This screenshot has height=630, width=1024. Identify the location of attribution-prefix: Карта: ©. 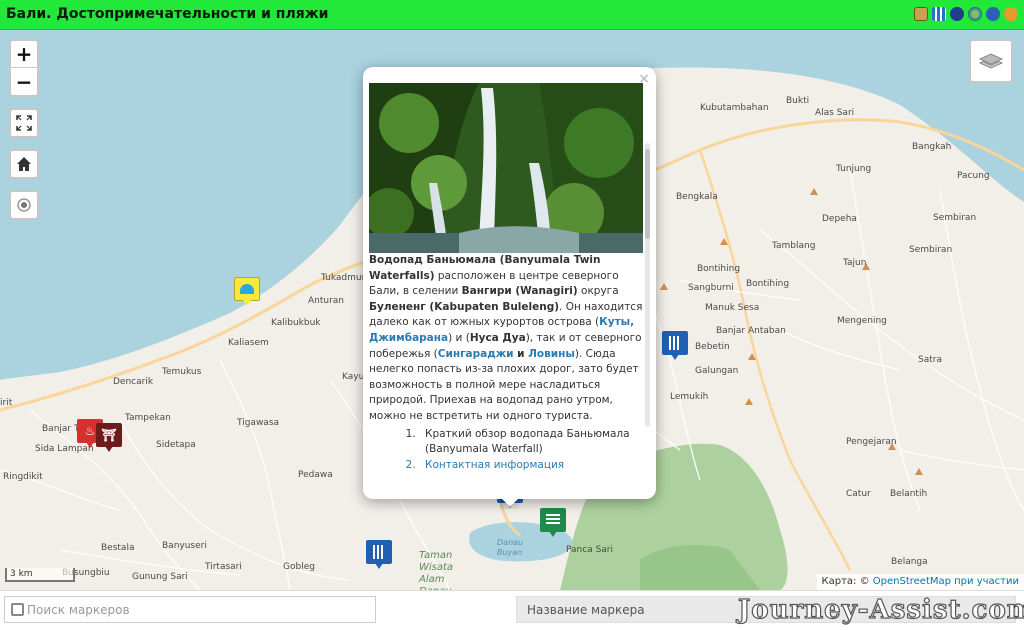
(847, 581).